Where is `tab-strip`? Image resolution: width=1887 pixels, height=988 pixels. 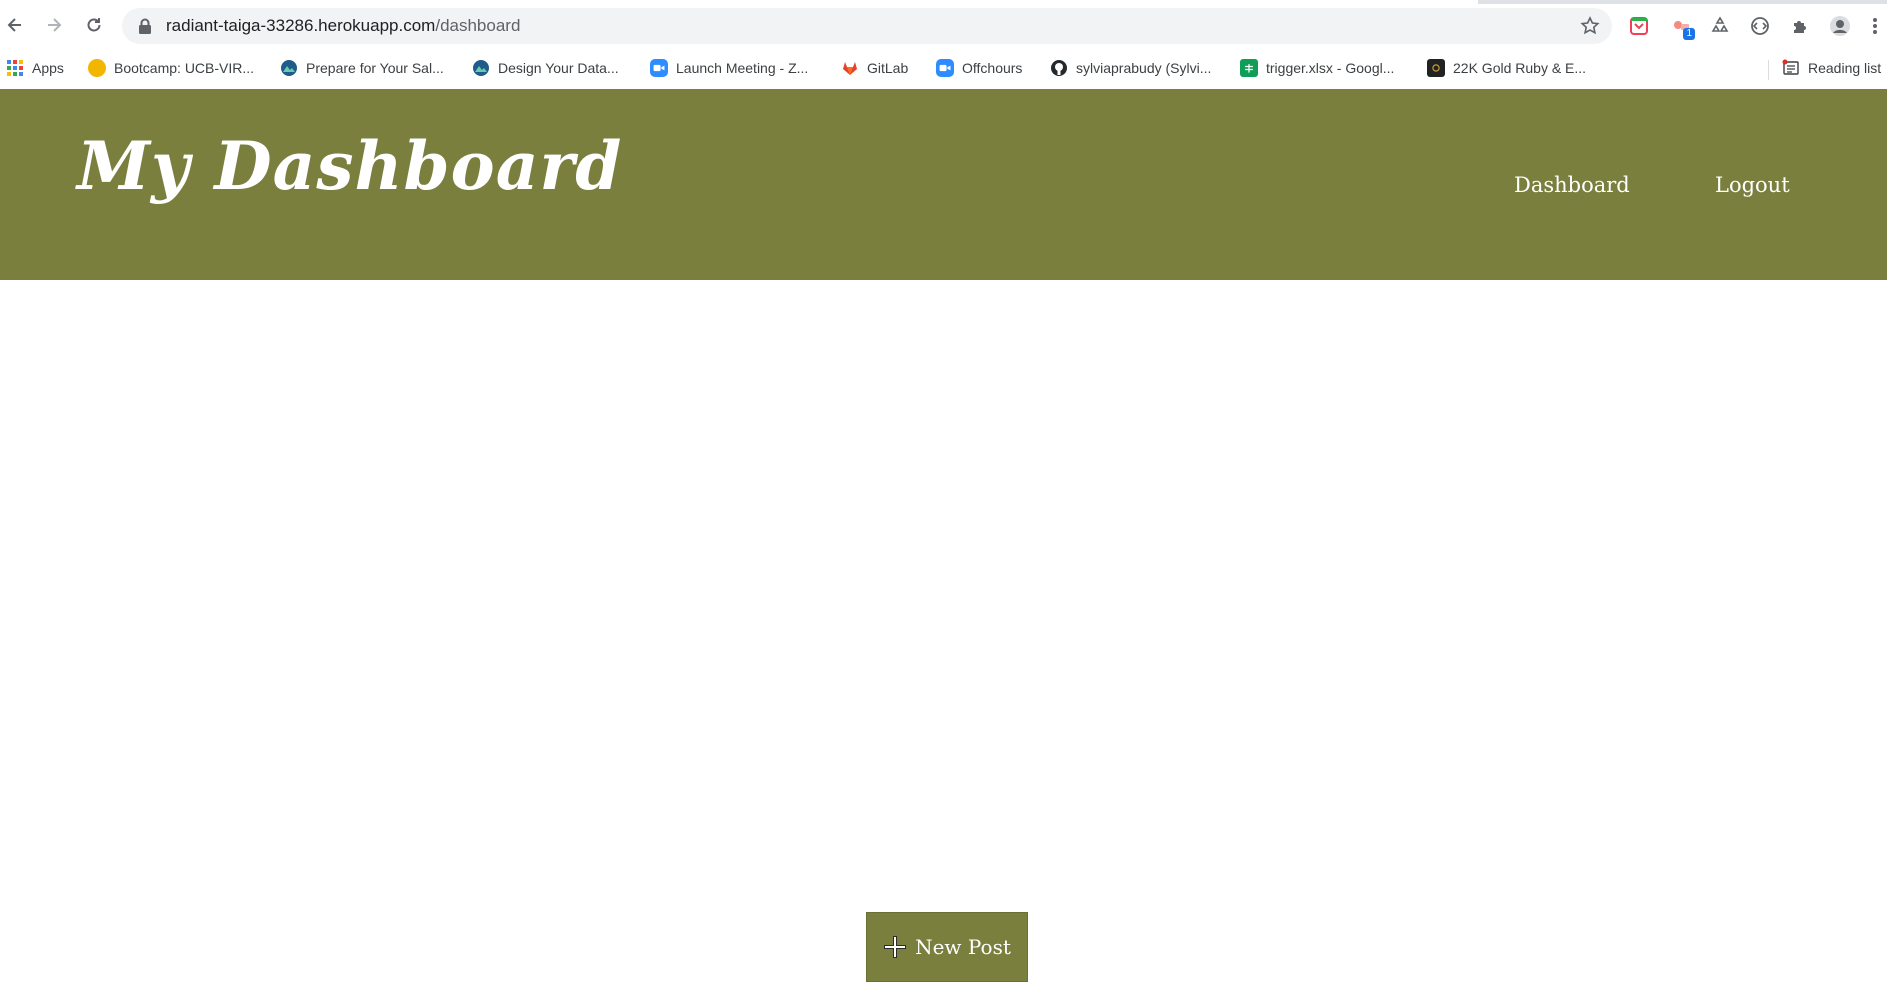 tab-strip is located at coordinates (943, 2).